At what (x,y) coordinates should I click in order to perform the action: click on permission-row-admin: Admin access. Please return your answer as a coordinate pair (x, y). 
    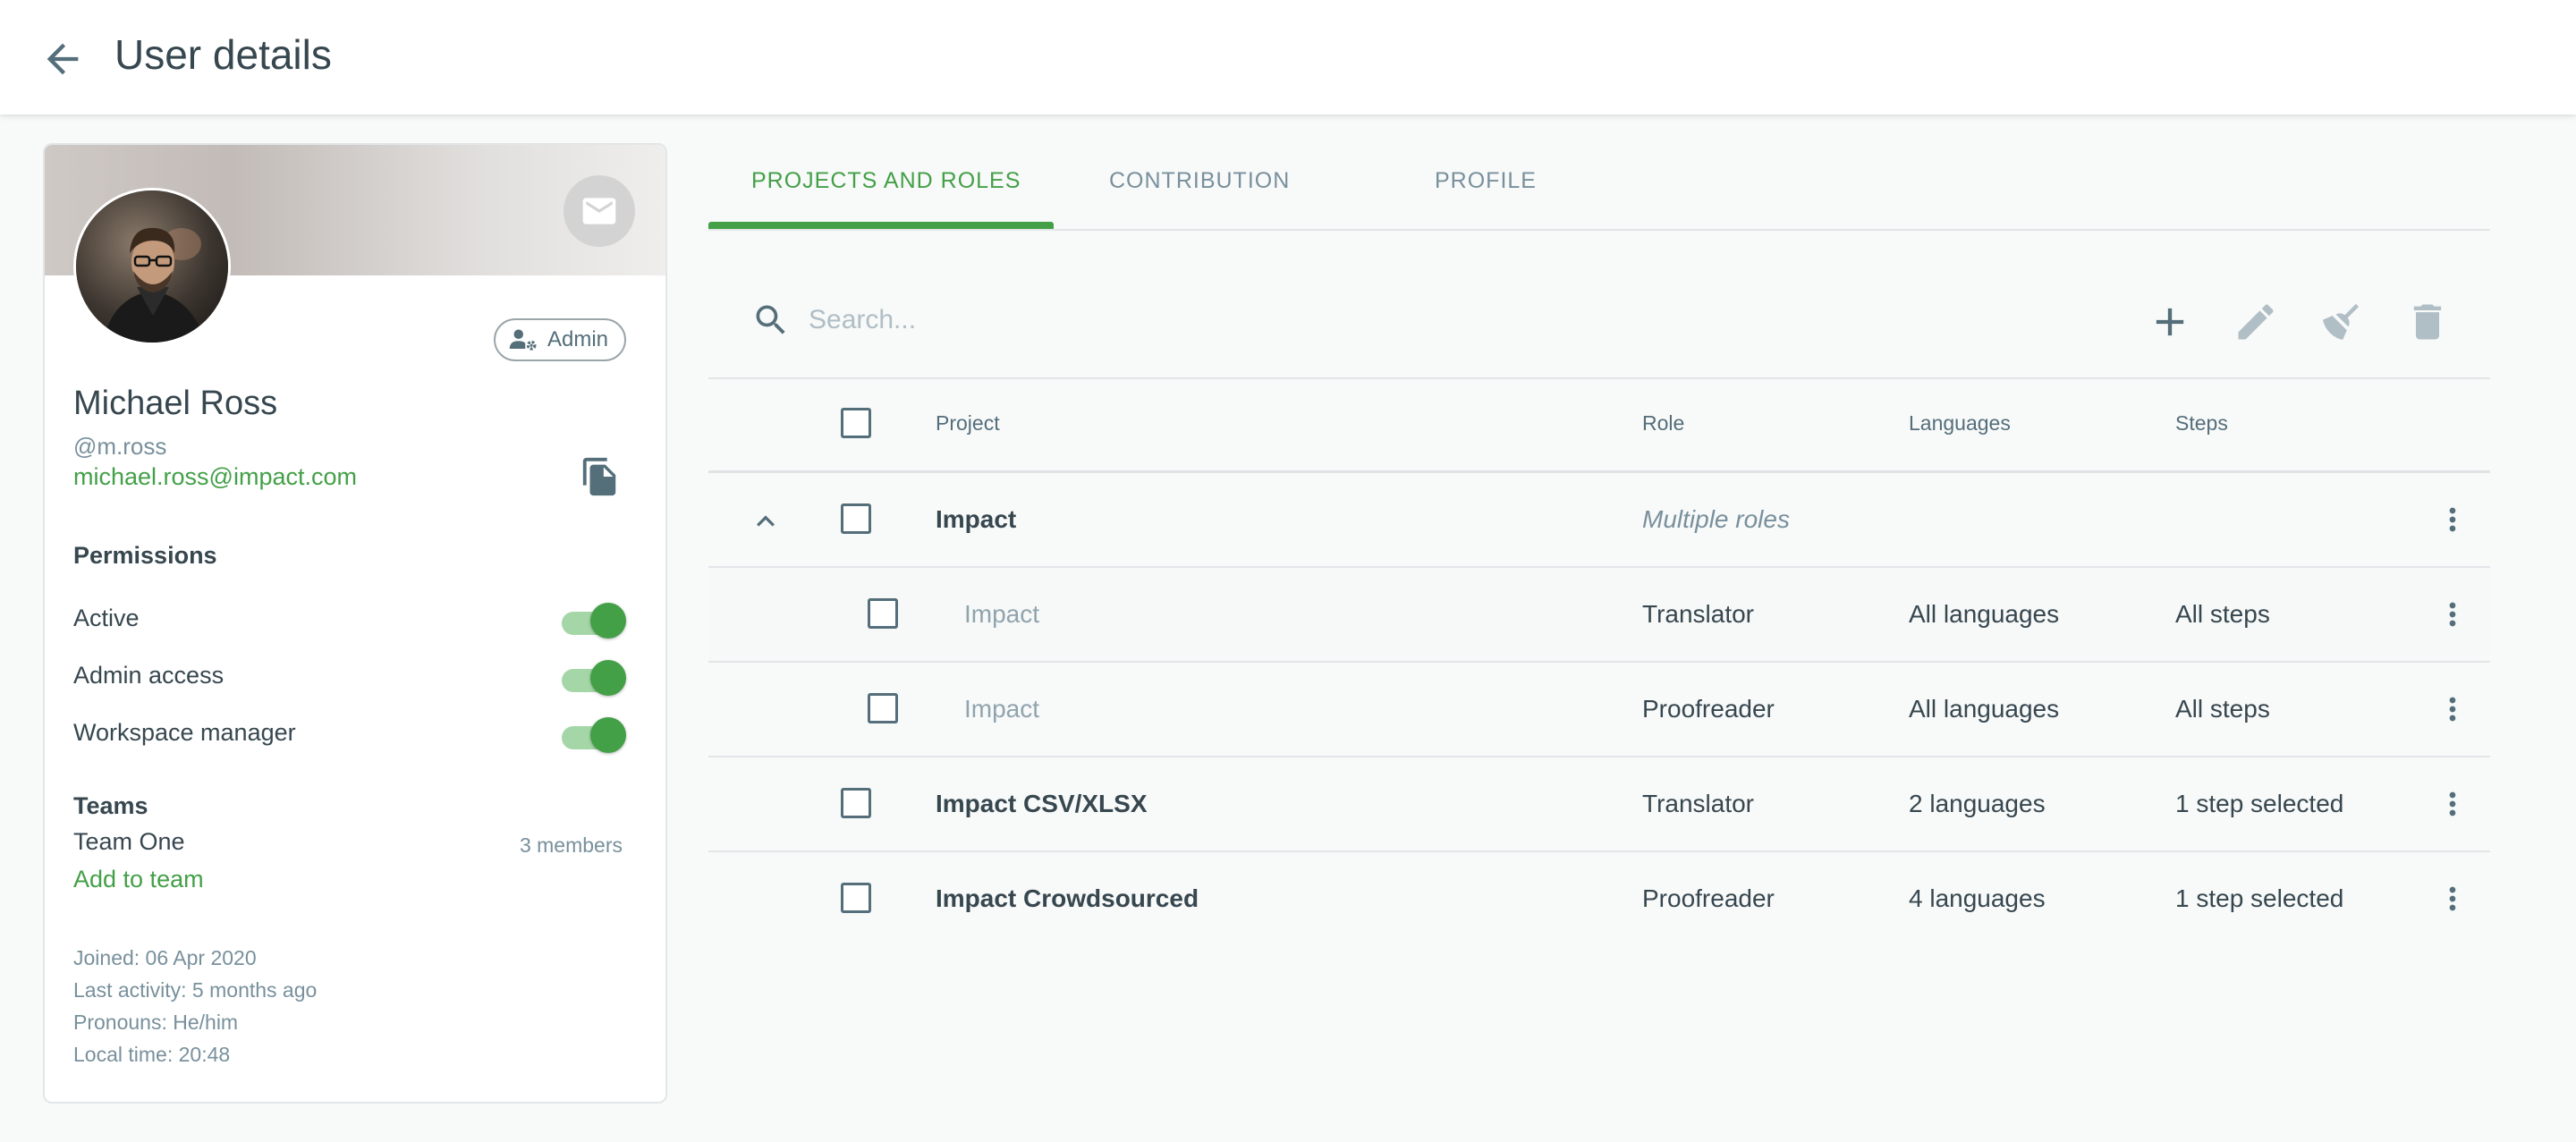
    Looking at the image, I should click on (350, 677).